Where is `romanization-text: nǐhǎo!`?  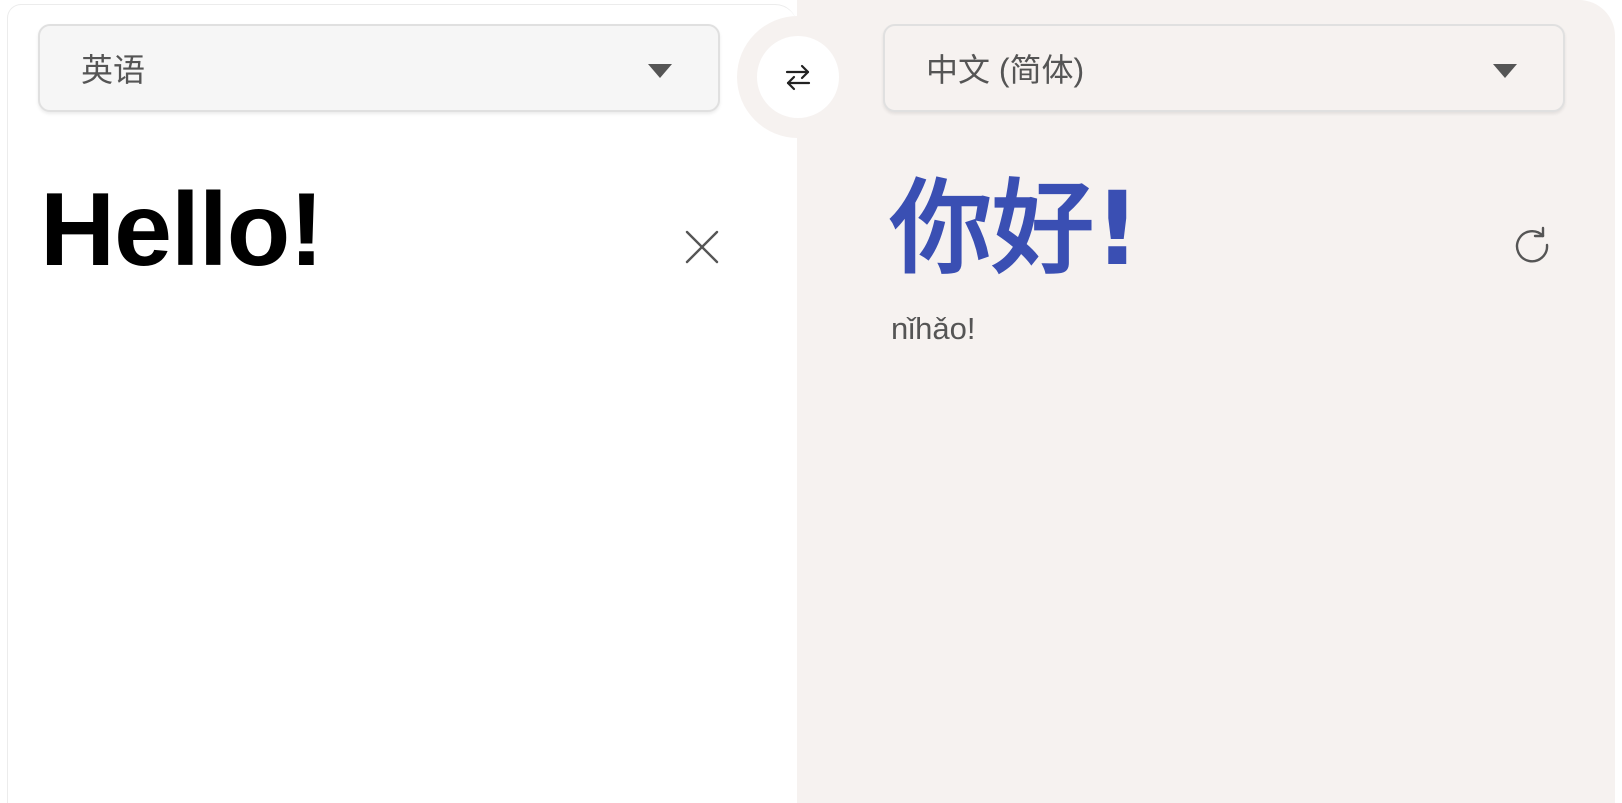 romanization-text: nǐhǎo! is located at coordinates (933, 328).